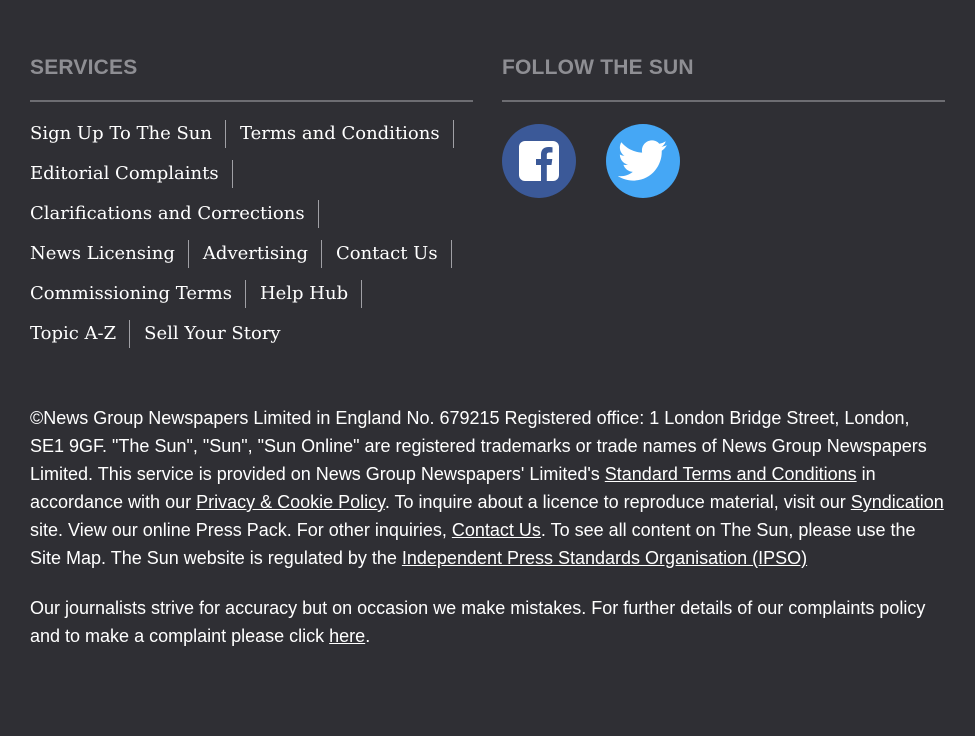 The height and width of the screenshot is (736, 975). Describe the element at coordinates (80, 340) in the screenshot. I see `link-topic-a-z: Topic A-Z` at that location.